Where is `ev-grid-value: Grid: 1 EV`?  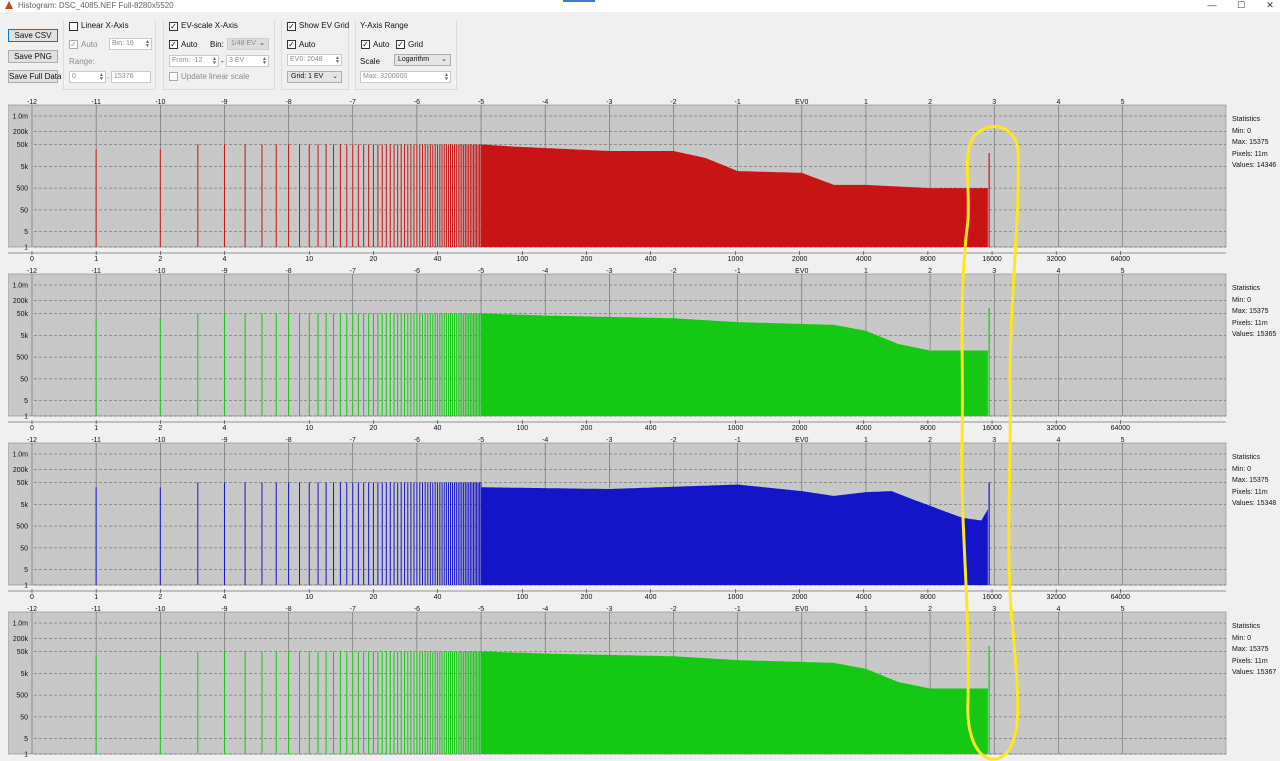 ev-grid-value: Grid: 1 EV is located at coordinates (307, 76).